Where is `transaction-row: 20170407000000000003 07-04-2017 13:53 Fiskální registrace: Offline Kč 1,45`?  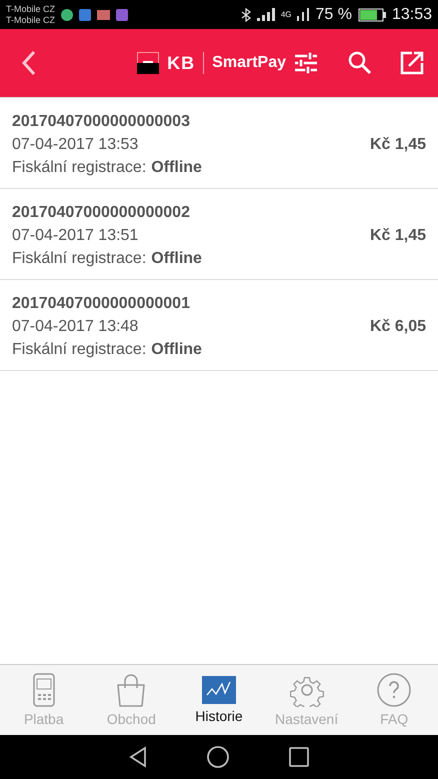 transaction-row: 20170407000000000003 07-04-2017 13:53 Fiskální registrace: Offline Kč 1,45 is located at coordinates (219, 143).